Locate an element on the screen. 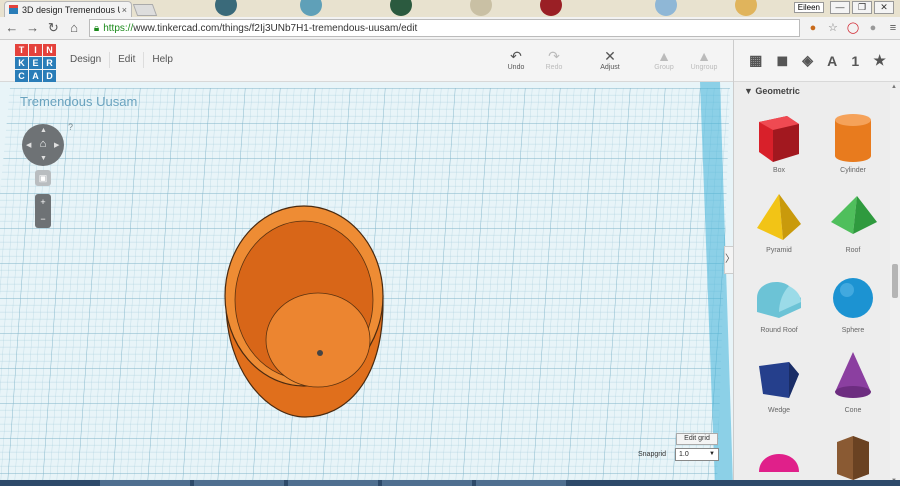 The width and height of the screenshot is (900, 490). number-tab: 1 is located at coordinates (855, 61).